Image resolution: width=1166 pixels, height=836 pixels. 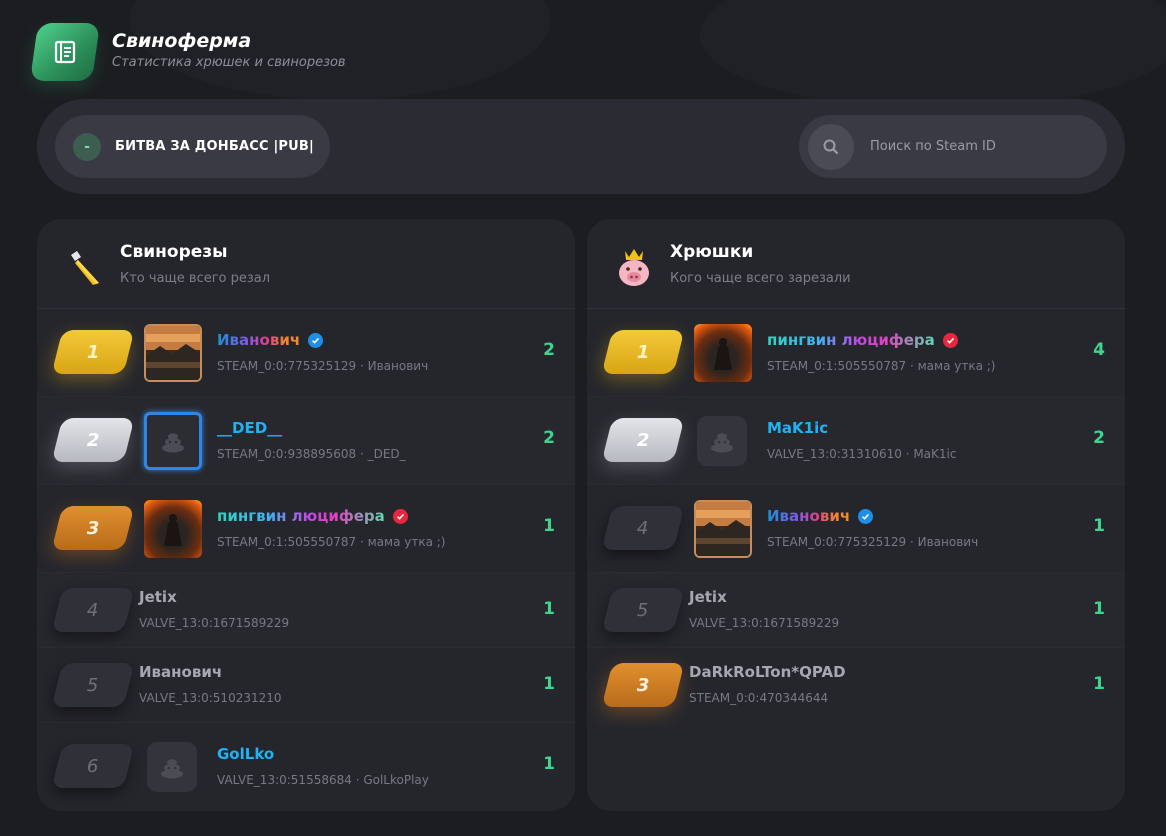 What do you see at coordinates (210, 684) in the screenshot?
I see `player-info: Иванович VALVE_13:0:510231210` at bounding box center [210, 684].